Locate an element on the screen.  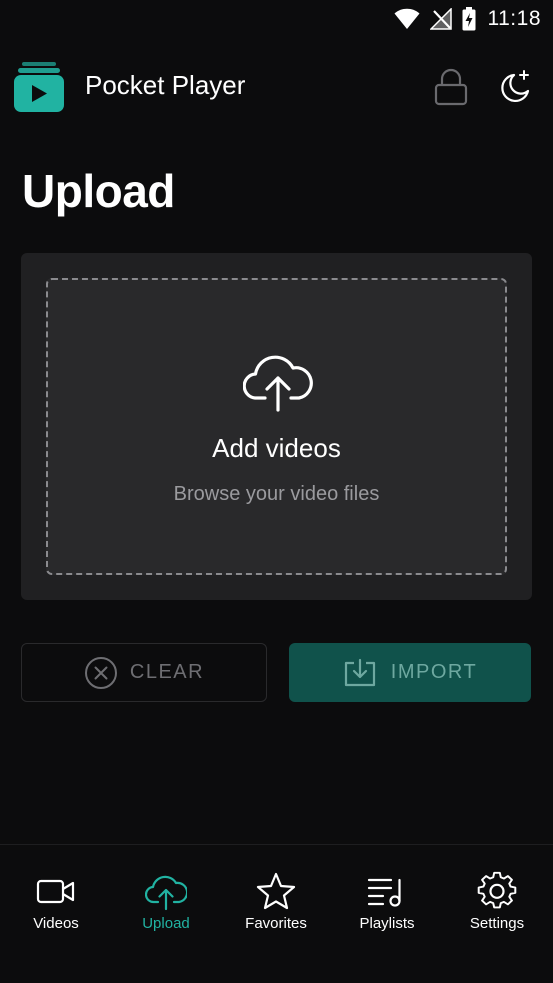
import-button: IMPORT is located at coordinates (410, 672).